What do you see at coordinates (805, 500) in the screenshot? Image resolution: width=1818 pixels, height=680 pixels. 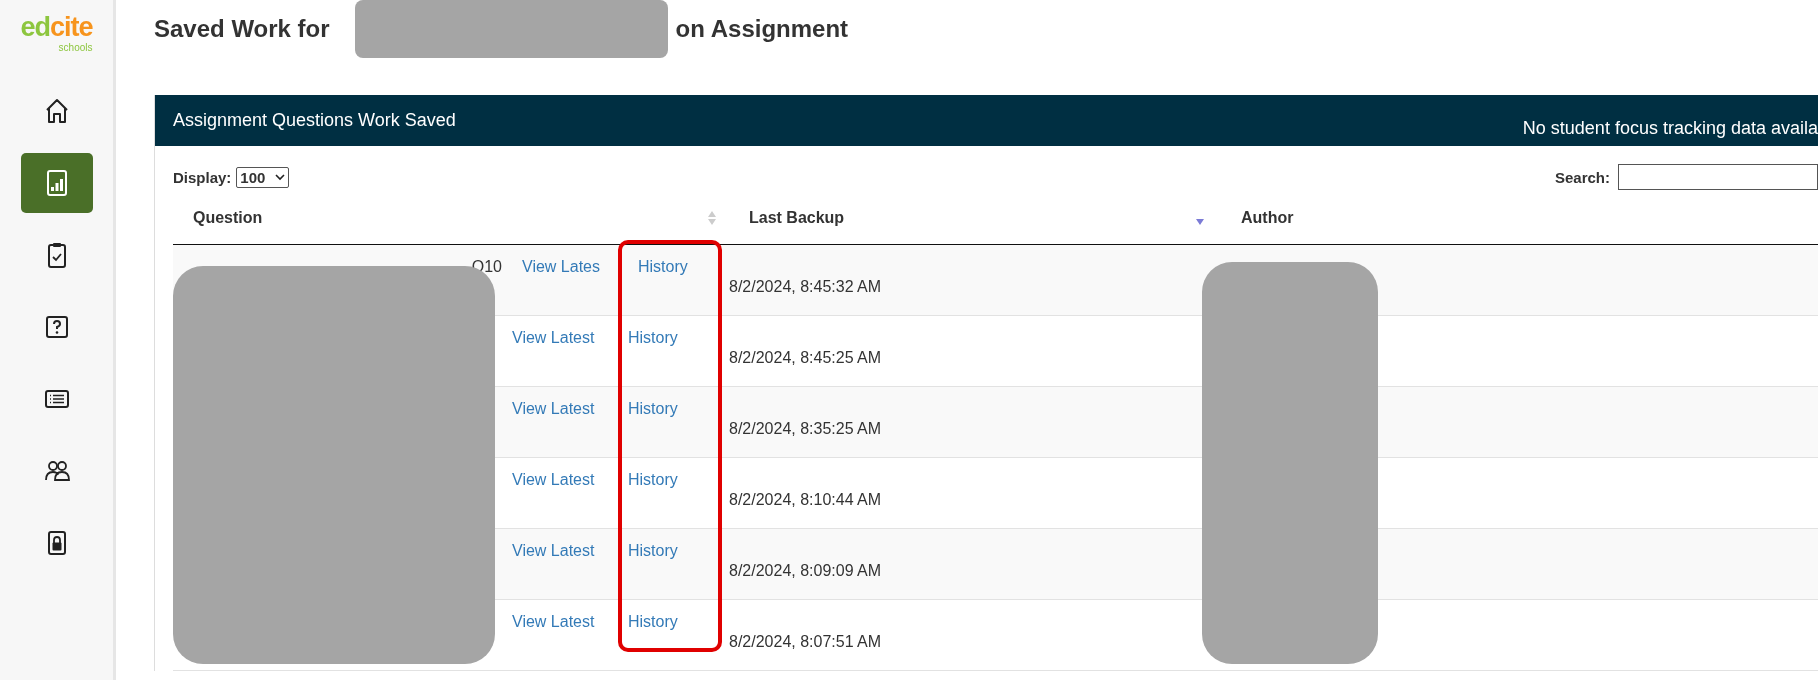 I see `backup-date: 8/2/2024, 8:10:44 AM` at bounding box center [805, 500].